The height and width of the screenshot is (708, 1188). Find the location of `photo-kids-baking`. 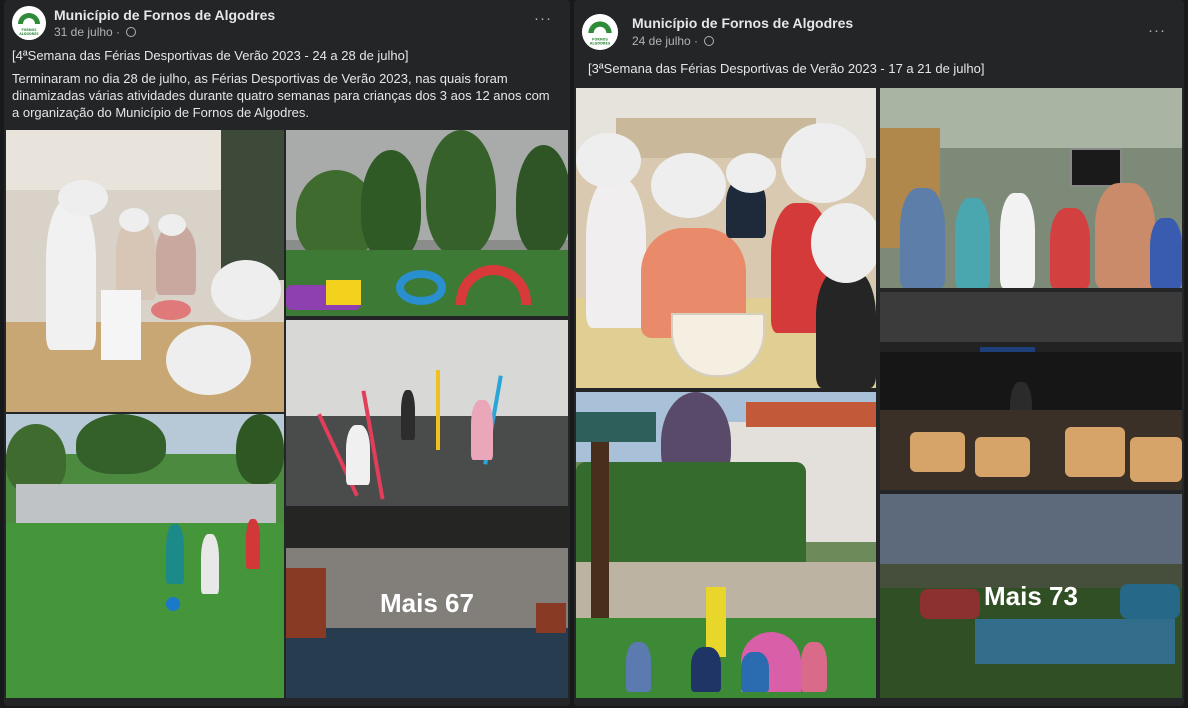

photo-kids-baking is located at coordinates (726, 238).